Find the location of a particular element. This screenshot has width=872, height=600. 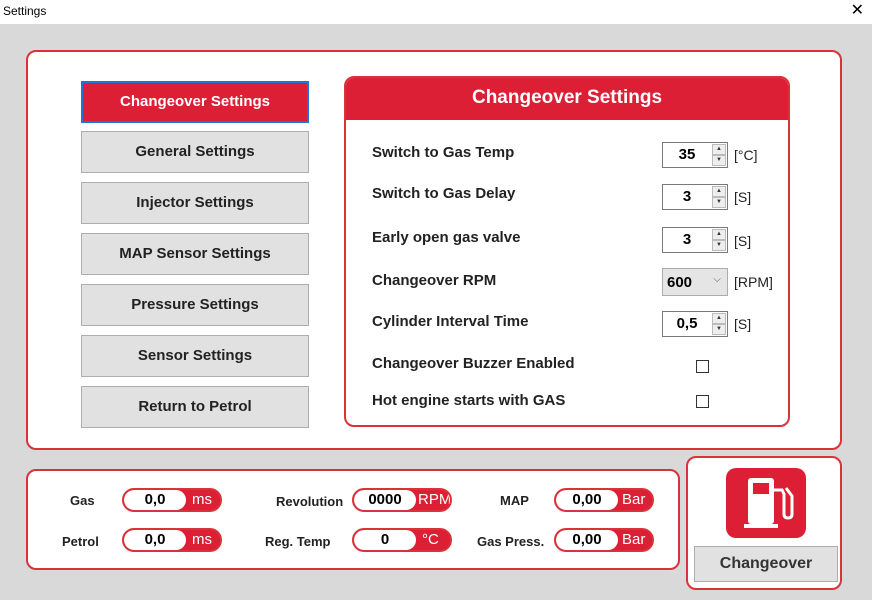

buzzer-label: Changeover Buzzer Enabled is located at coordinates (473, 363).